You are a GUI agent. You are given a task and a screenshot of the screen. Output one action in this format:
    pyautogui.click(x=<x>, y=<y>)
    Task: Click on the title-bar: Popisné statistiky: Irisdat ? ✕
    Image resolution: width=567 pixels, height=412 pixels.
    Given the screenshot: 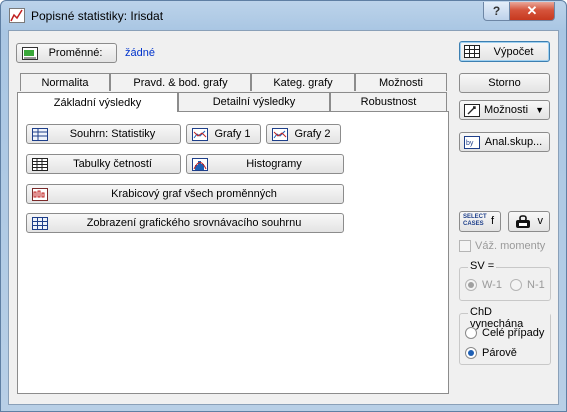 What is the action you would take?
    pyautogui.click(x=283, y=15)
    